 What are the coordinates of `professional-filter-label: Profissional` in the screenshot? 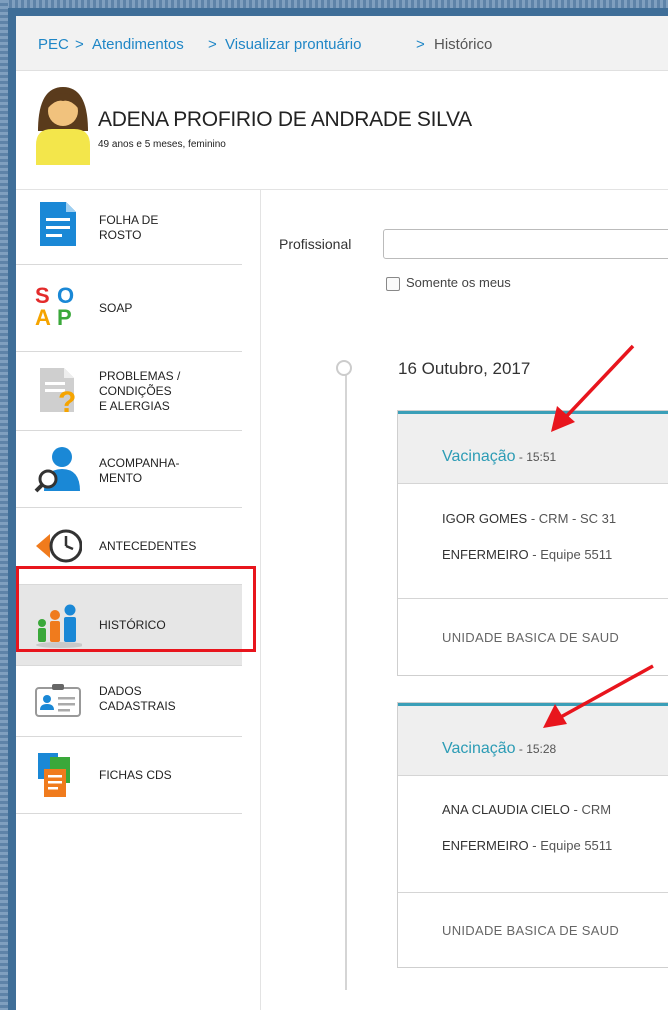 It's located at (315, 244).